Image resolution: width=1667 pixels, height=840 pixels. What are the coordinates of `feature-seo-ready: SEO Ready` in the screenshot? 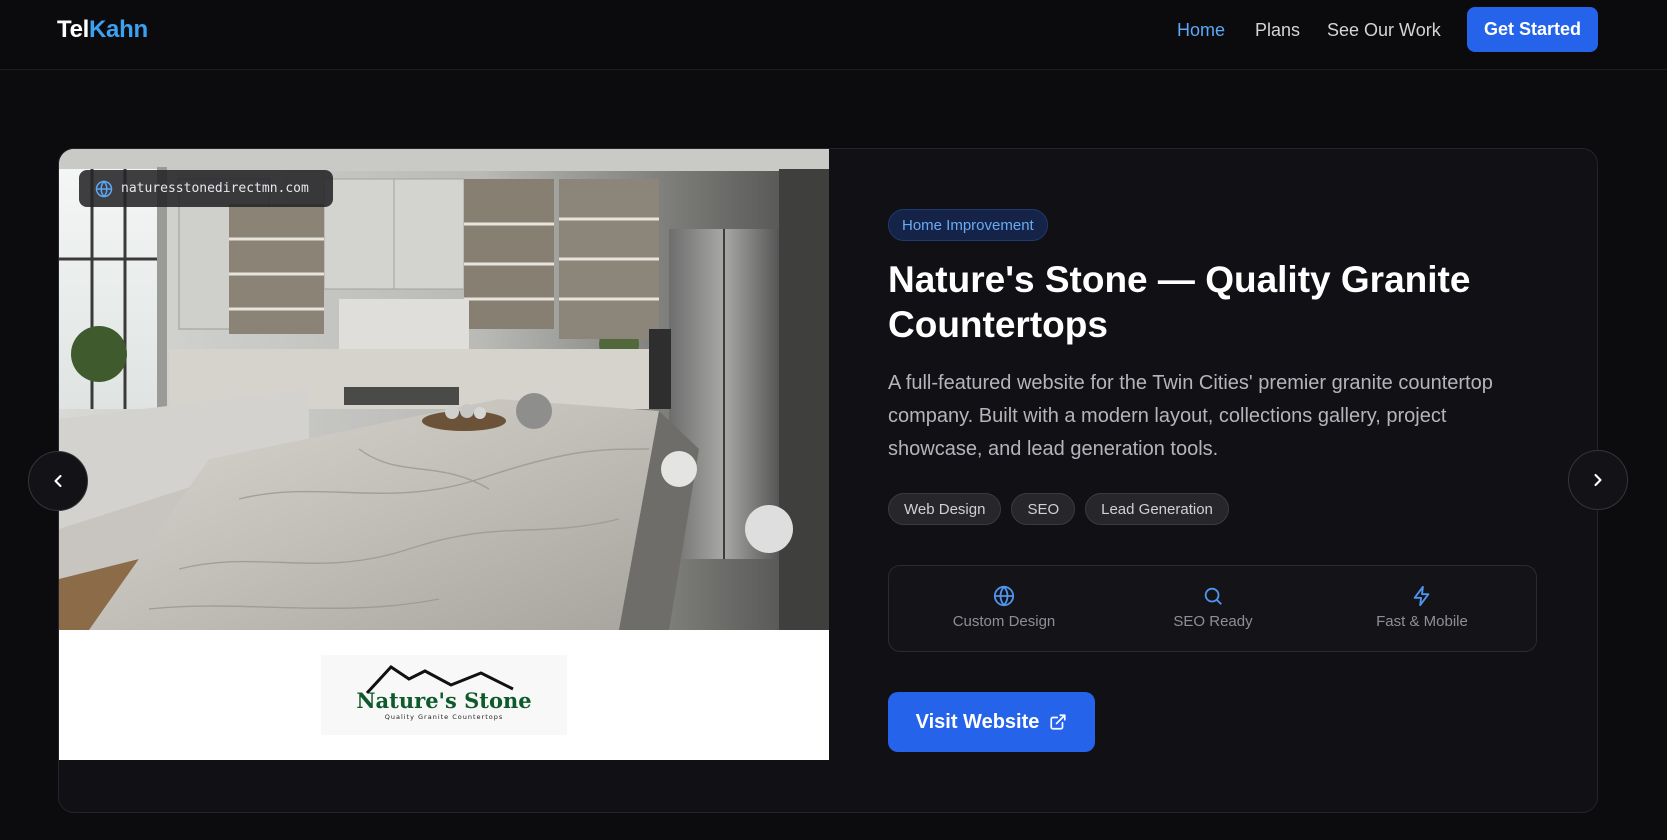 It's located at (1213, 609).